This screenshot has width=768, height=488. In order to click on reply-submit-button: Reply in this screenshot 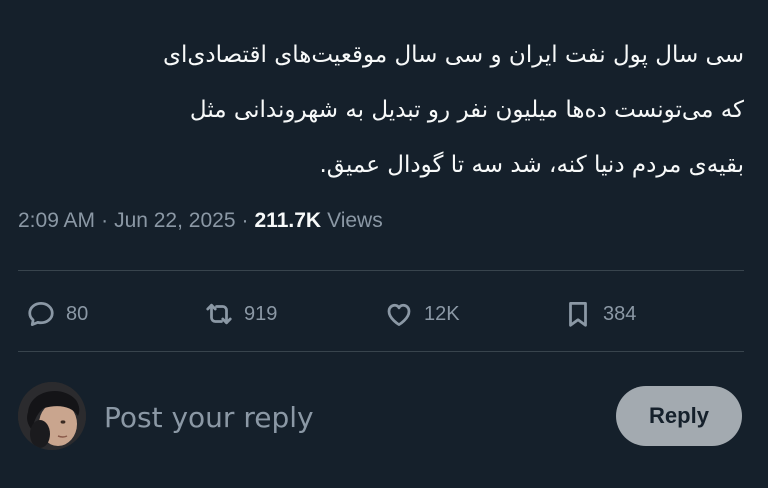, I will do `click(679, 416)`.